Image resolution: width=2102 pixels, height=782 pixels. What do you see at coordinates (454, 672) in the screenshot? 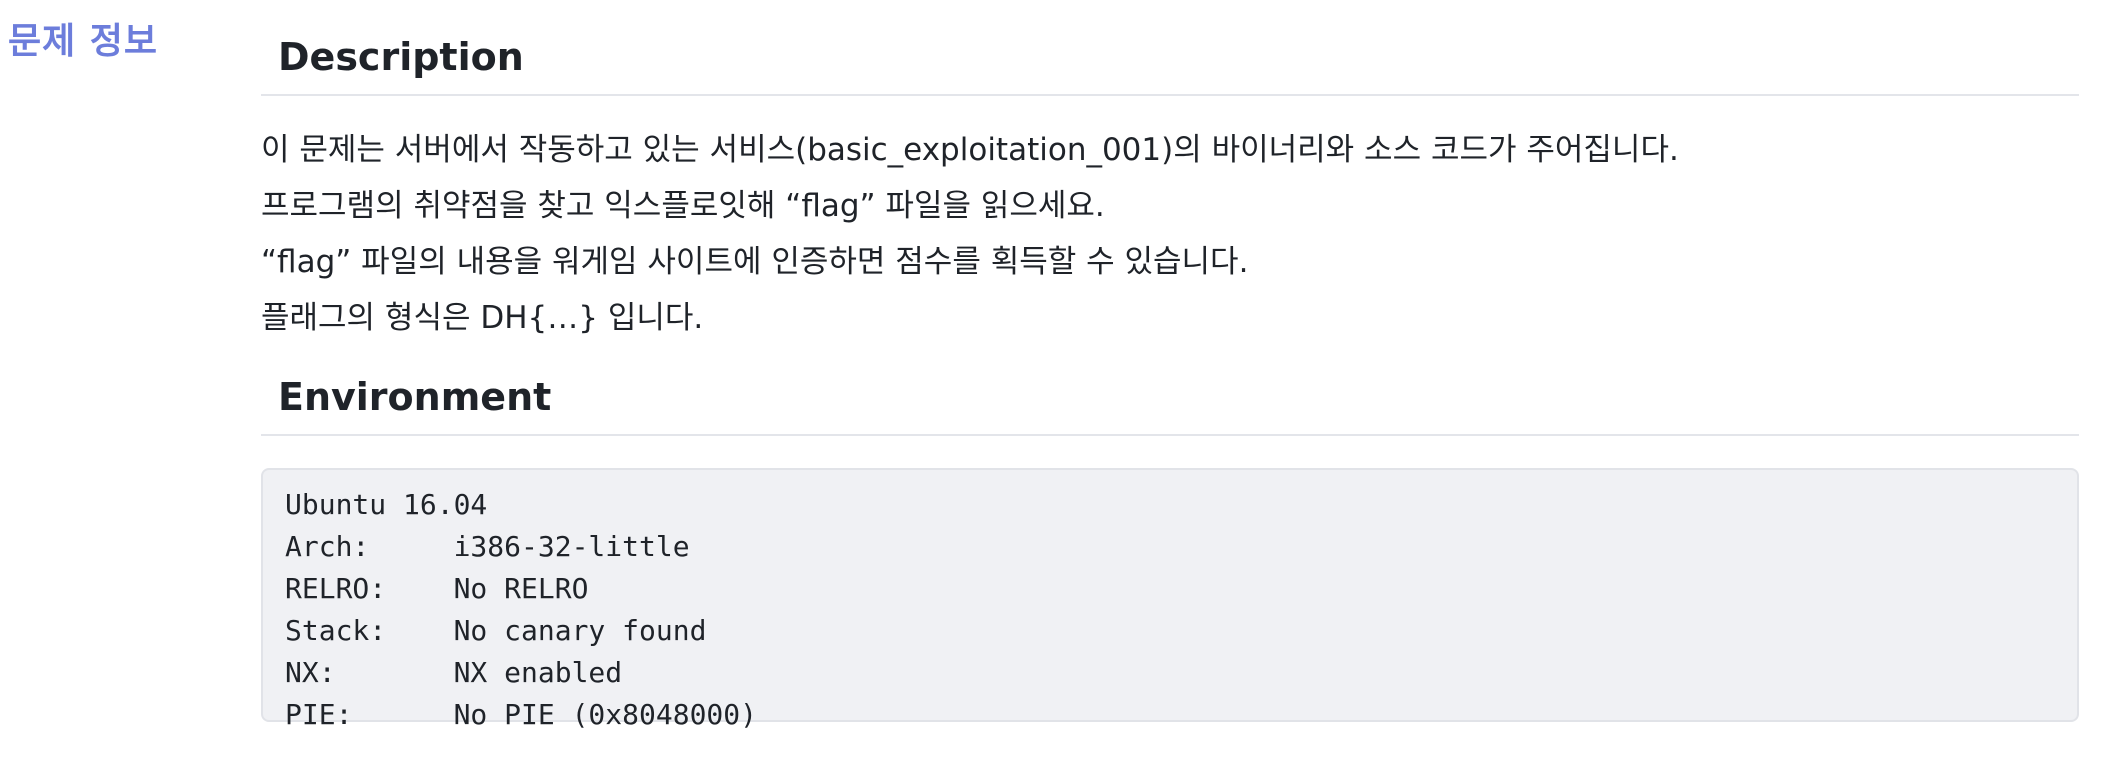
I see `code-line: NX: NX enabled` at bounding box center [454, 672].